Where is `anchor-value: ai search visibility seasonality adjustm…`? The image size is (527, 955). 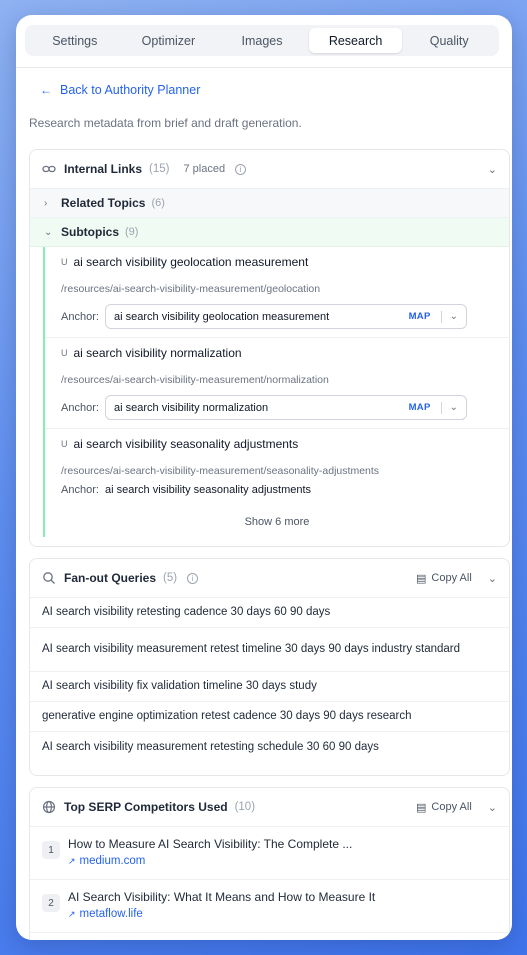
anchor-value: ai search visibility seasonality adjustm… is located at coordinates (208, 490).